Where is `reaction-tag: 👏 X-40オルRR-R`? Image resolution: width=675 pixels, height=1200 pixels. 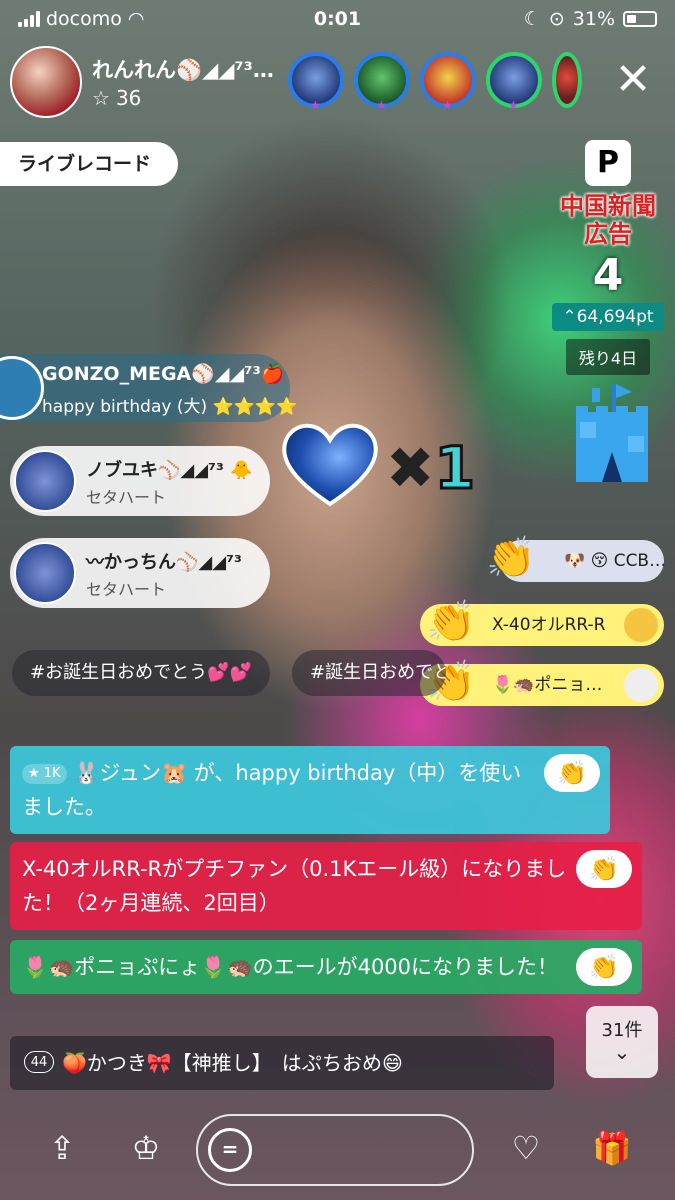
reaction-tag: 👏 X-40オルRR-R is located at coordinates (542, 622).